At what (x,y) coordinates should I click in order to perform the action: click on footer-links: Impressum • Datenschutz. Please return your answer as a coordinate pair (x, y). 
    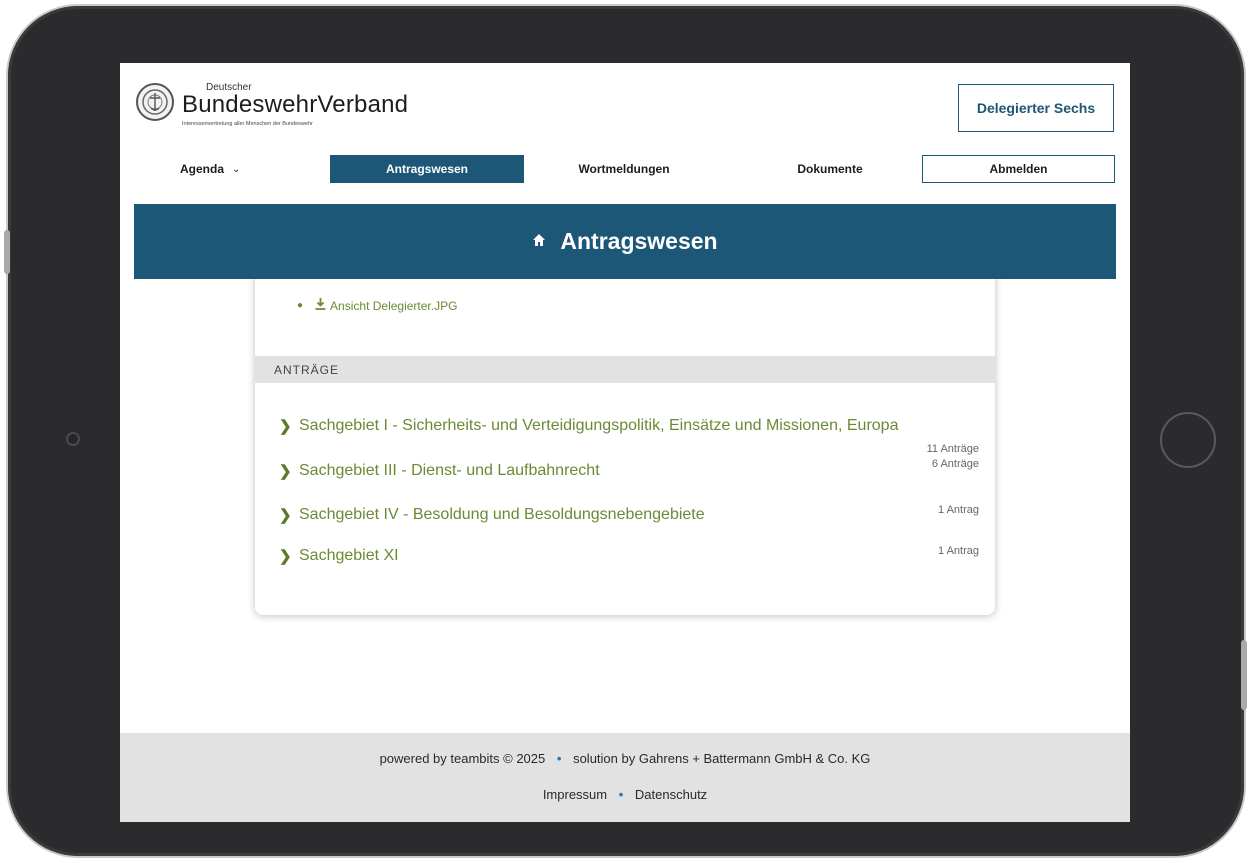
    Looking at the image, I should click on (625, 794).